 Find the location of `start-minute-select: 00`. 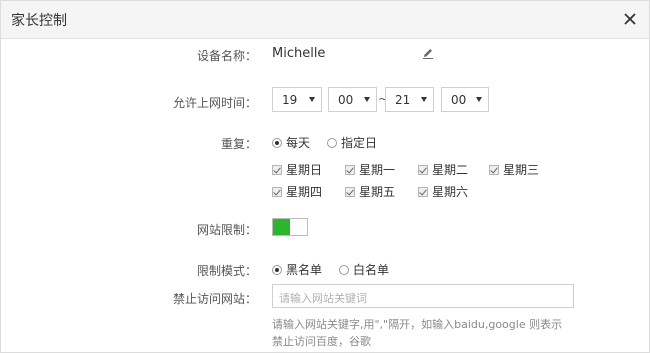

start-minute-select: 00 is located at coordinates (352, 99).